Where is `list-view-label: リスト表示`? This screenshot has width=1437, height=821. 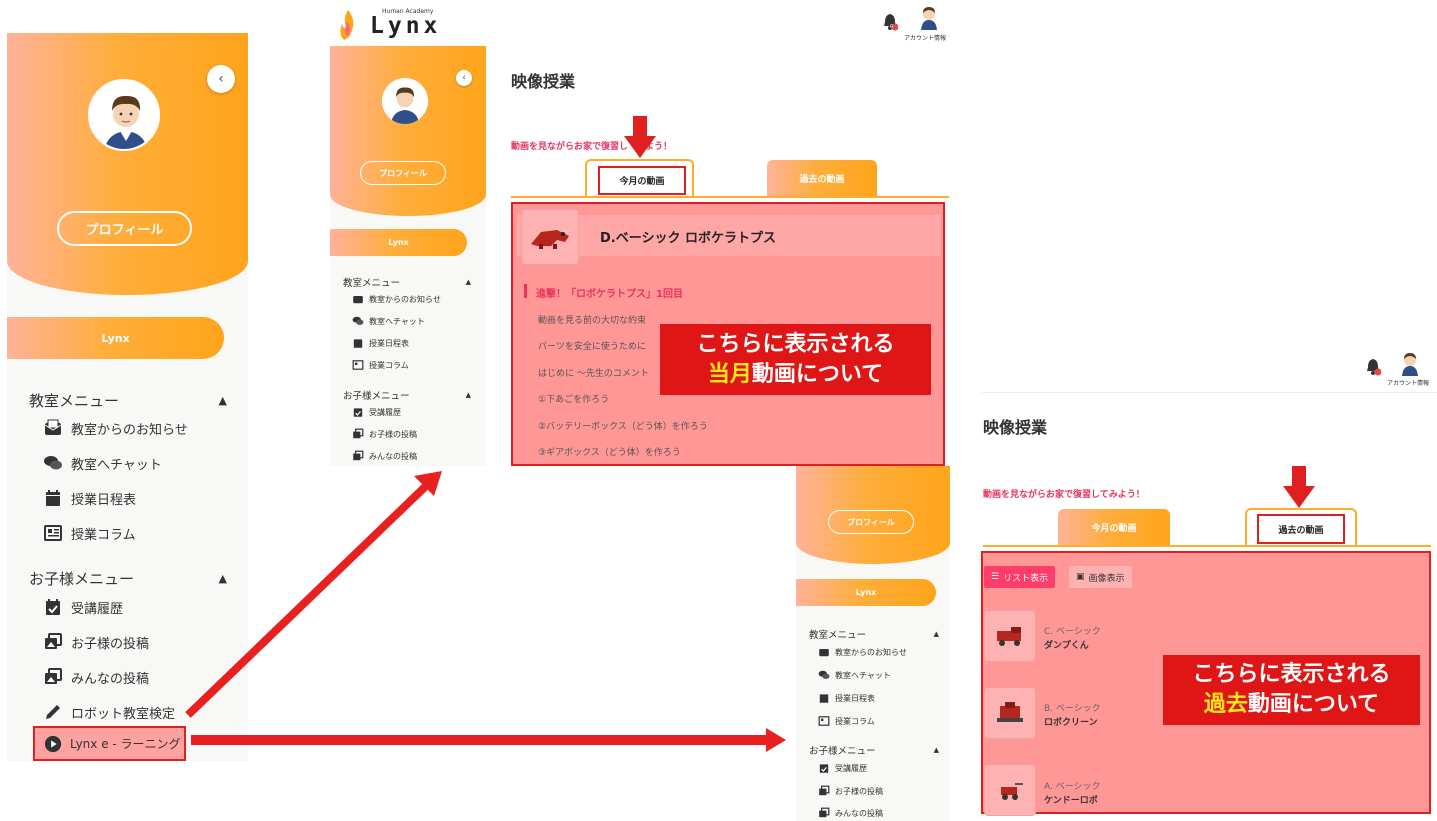
list-view-label: リスト表示 is located at coordinates (1026, 578).